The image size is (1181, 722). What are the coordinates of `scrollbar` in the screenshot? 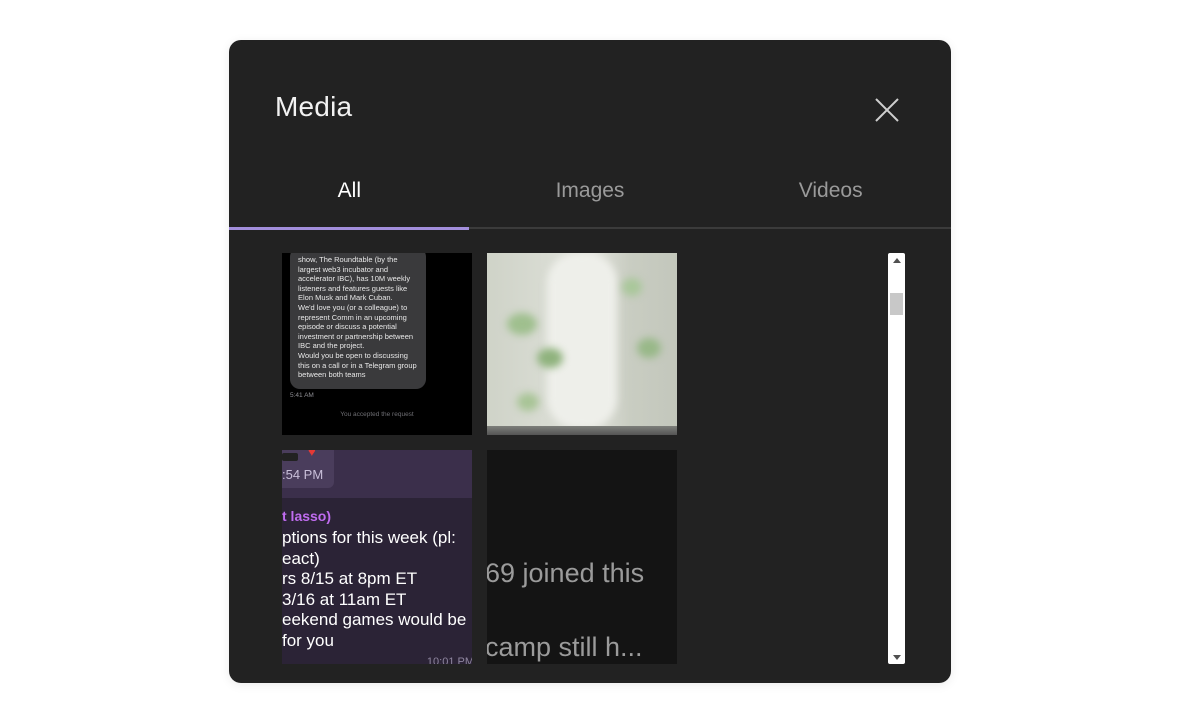 It's located at (896, 458).